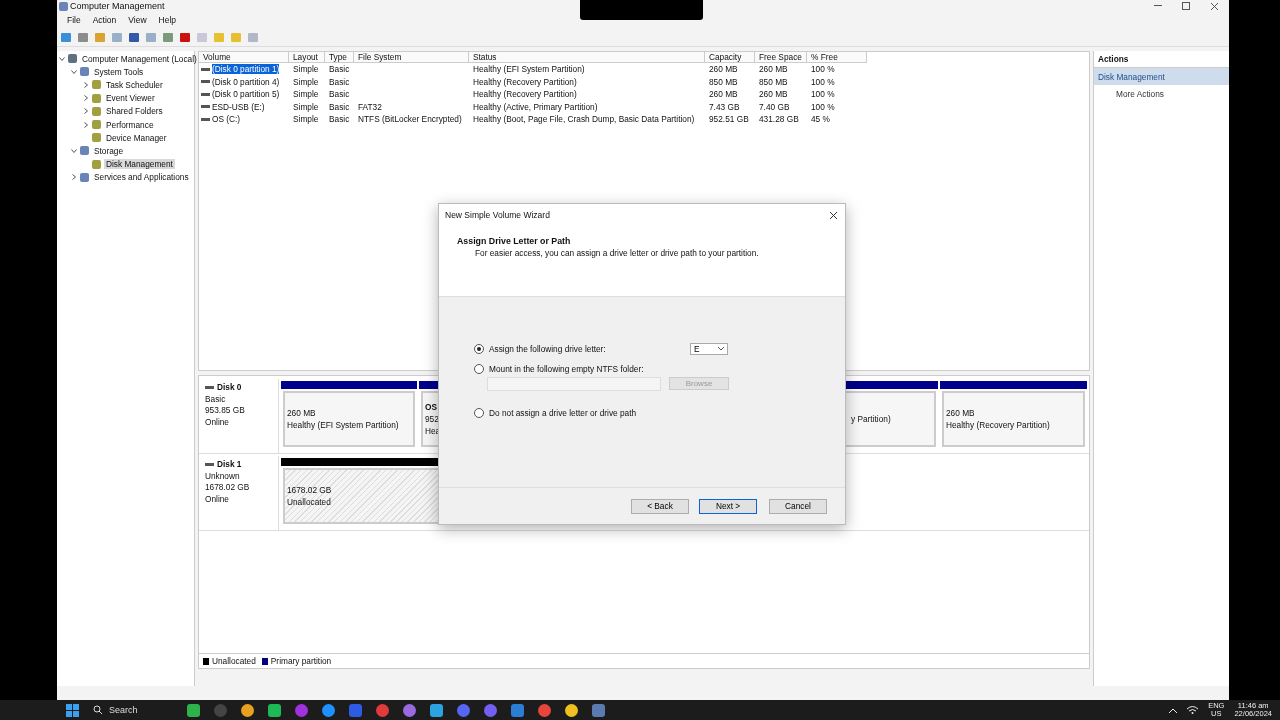  I want to click on menu-item: Action, so click(104, 20).